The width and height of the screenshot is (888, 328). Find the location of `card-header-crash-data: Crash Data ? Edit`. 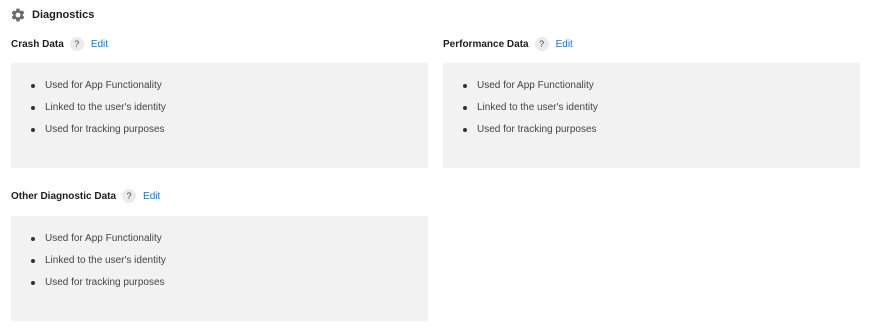

card-header-crash-data: Crash Data ? Edit is located at coordinates (59, 44).